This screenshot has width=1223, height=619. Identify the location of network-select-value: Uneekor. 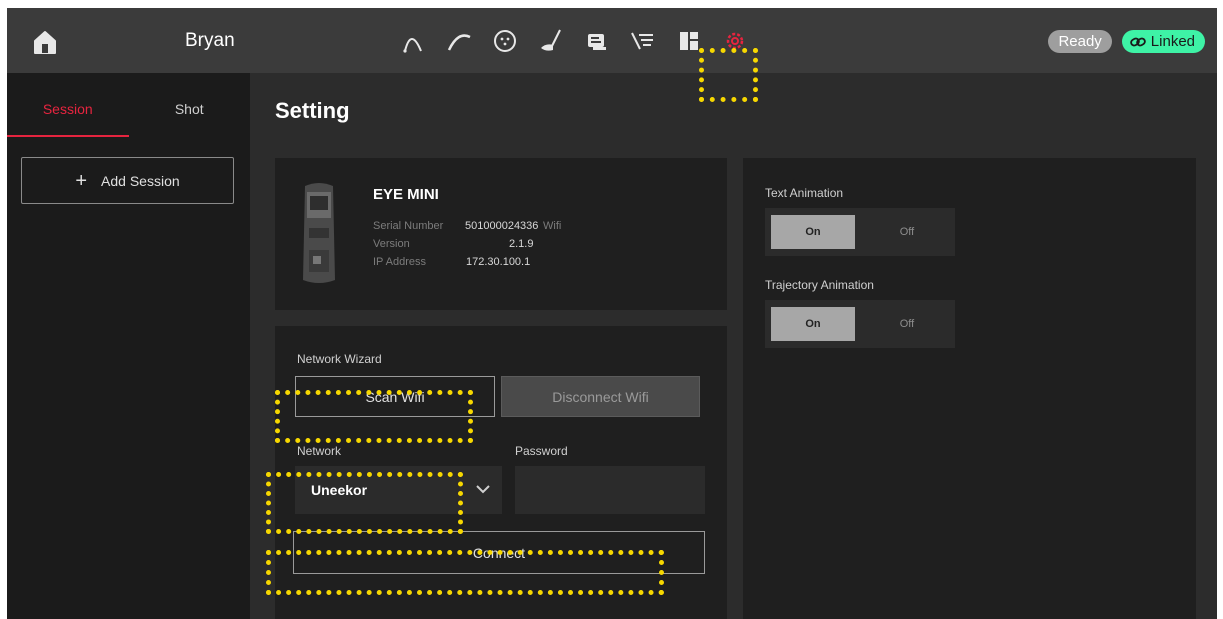
(339, 490).